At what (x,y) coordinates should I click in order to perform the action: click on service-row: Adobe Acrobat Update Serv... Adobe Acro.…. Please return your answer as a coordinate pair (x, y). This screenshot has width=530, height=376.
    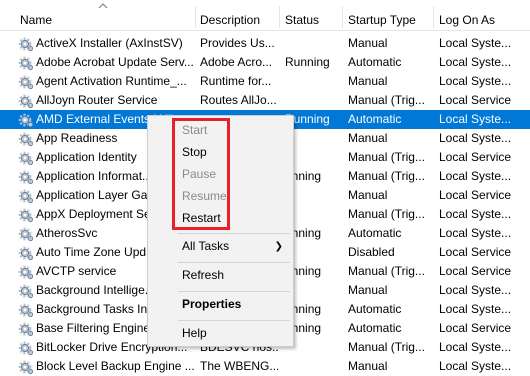
    Looking at the image, I should click on (265, 62).